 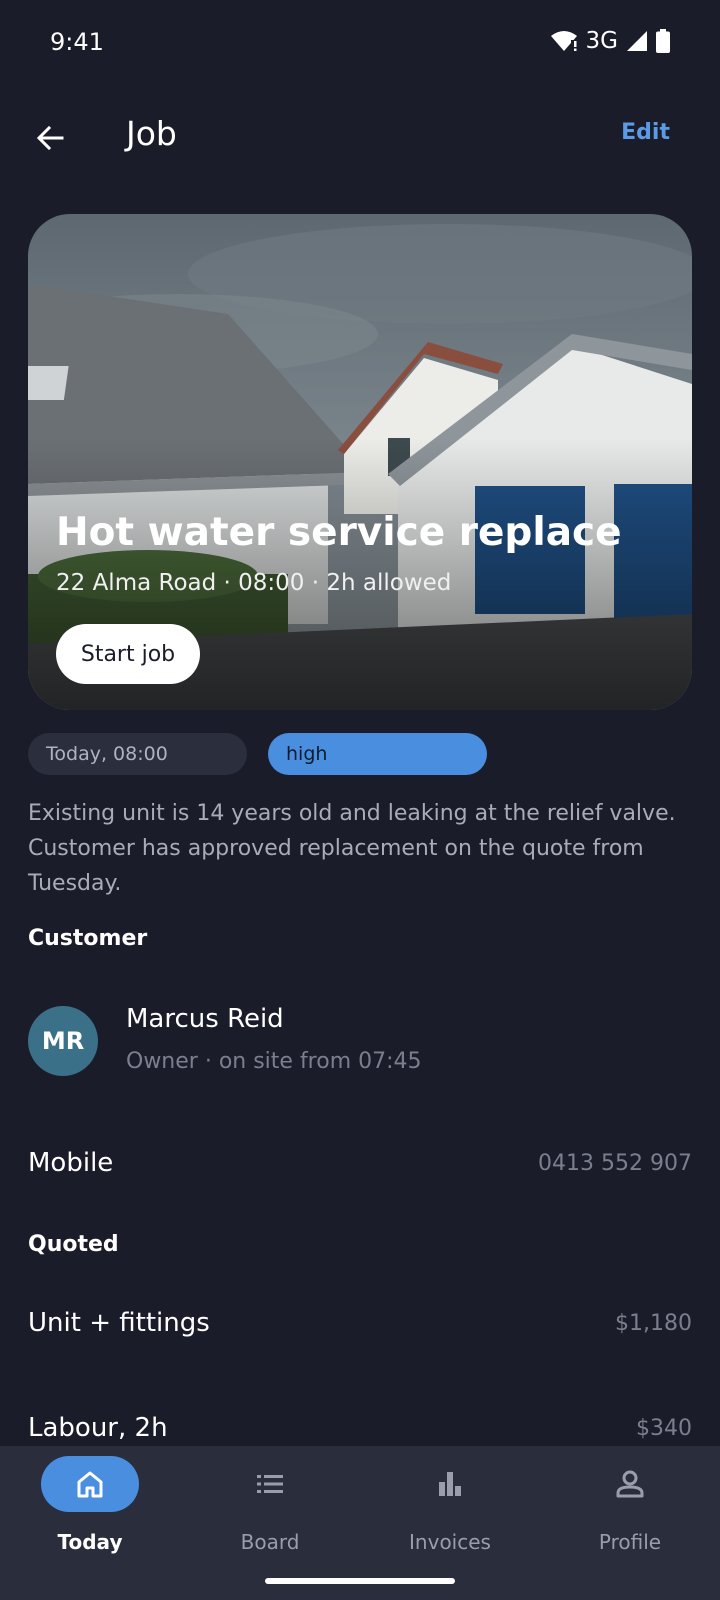 I want to click on signal-icon, so click(x=637, y=41).